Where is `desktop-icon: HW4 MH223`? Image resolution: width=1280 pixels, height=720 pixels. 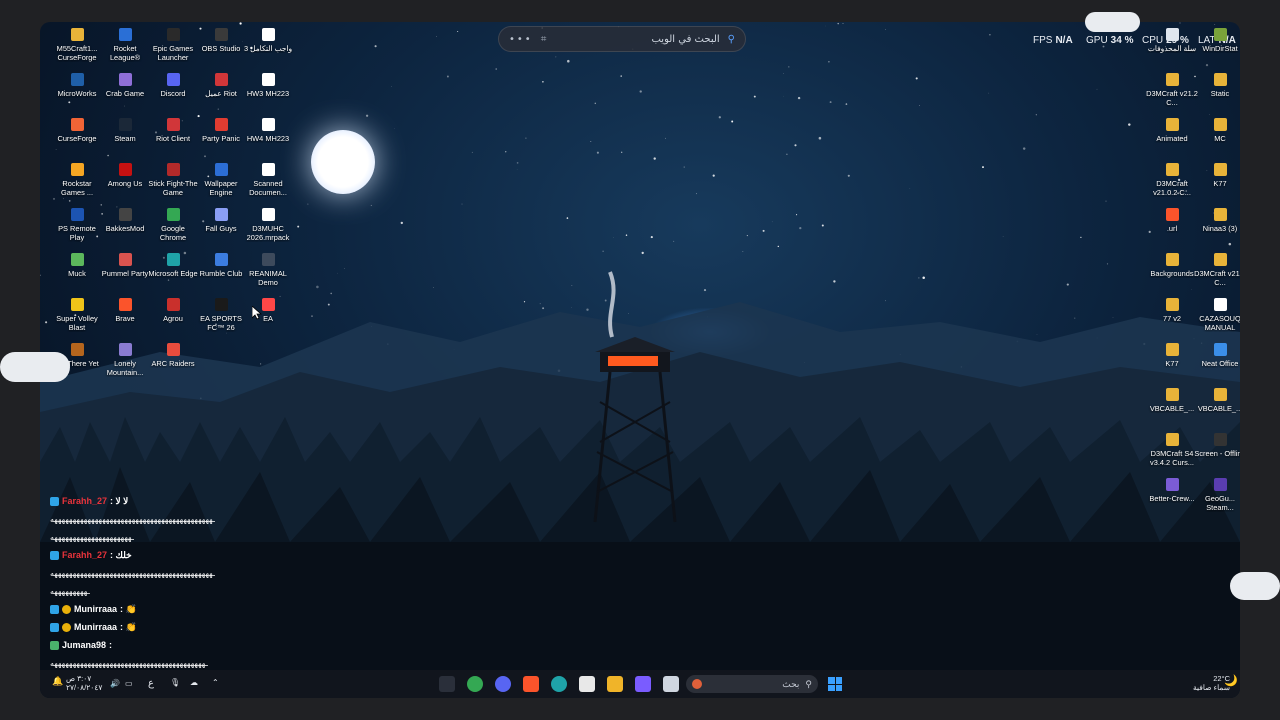
desktop-icon: HW4 MH223 is located at coordinates (268, 130).